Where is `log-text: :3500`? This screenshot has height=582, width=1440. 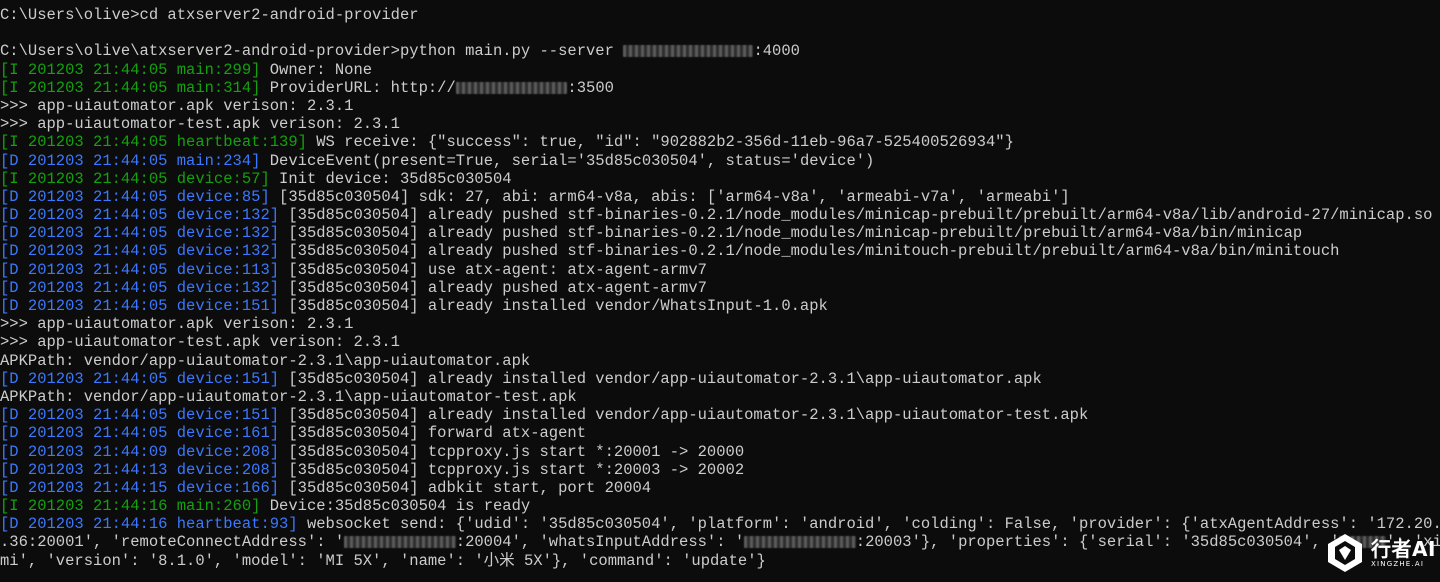 log-text: :3500 is located at coordinates (590, 87).